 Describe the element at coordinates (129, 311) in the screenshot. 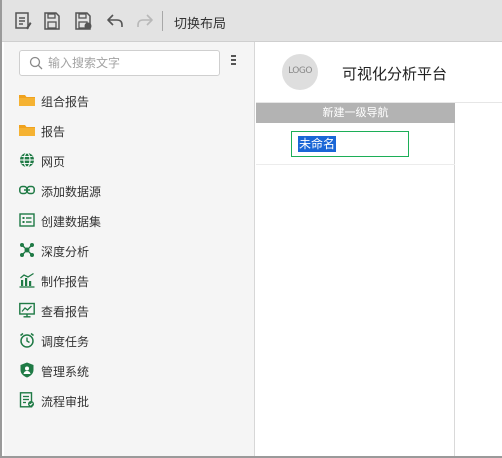

I see `sidebar-item-view-report: 查看报告` at that location.